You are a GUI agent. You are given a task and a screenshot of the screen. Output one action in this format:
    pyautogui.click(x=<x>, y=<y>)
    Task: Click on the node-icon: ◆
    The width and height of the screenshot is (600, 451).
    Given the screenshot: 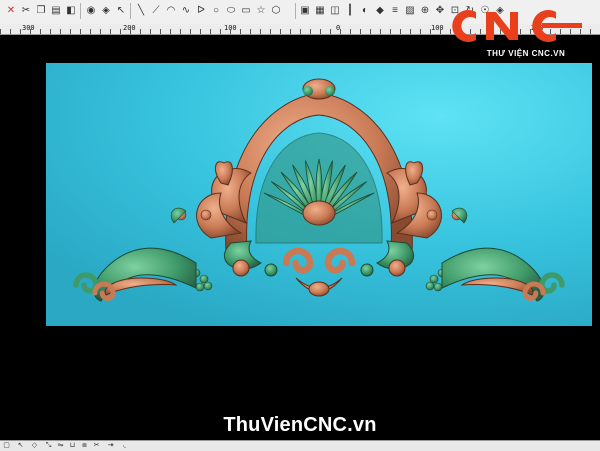 What is the action you would take?
    pyautogui.click(x=380, y=10)
    